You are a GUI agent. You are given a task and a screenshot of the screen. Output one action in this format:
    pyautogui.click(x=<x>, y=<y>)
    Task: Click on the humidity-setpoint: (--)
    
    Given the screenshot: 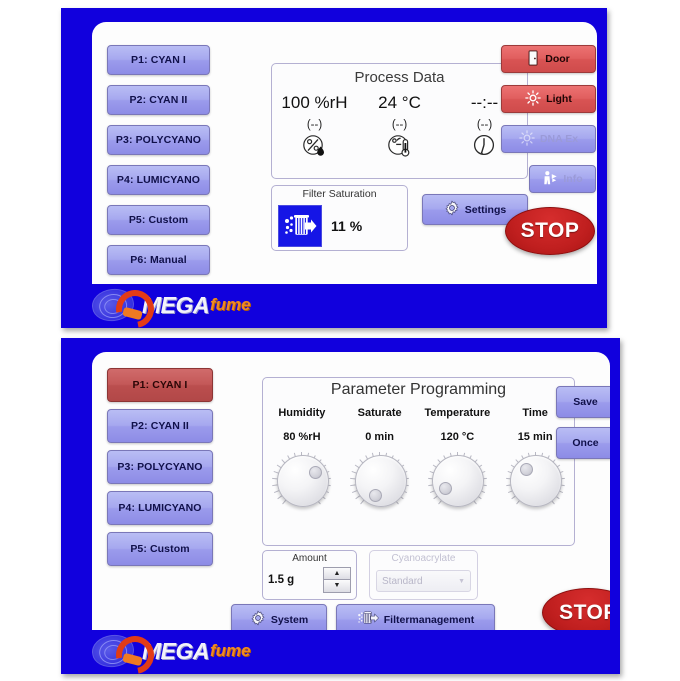 What is the action you would take?
    pyautogui.click(x=314, y=125)
    